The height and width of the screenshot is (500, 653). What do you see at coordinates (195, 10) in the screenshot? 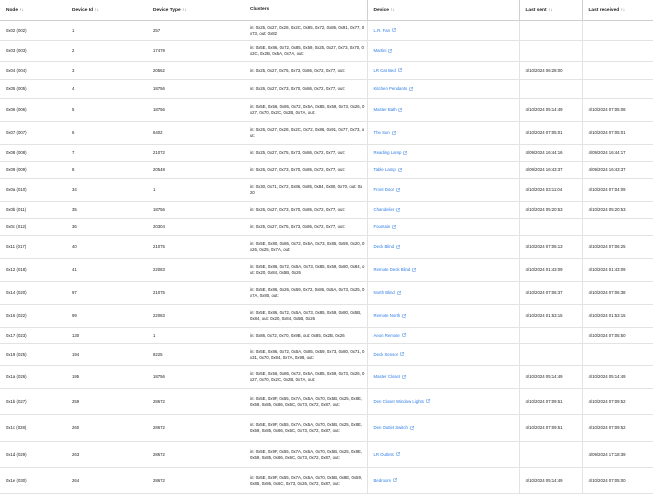
I see `column-header-device-type: Device Type ↑↓` at bounding box center [195, 10].